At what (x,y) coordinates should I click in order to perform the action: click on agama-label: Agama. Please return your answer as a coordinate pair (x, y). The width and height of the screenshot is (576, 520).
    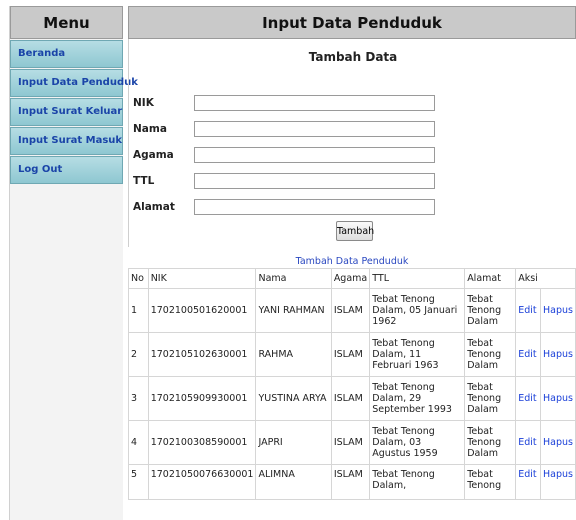
    Looking at the image, I should click on (153, 155).